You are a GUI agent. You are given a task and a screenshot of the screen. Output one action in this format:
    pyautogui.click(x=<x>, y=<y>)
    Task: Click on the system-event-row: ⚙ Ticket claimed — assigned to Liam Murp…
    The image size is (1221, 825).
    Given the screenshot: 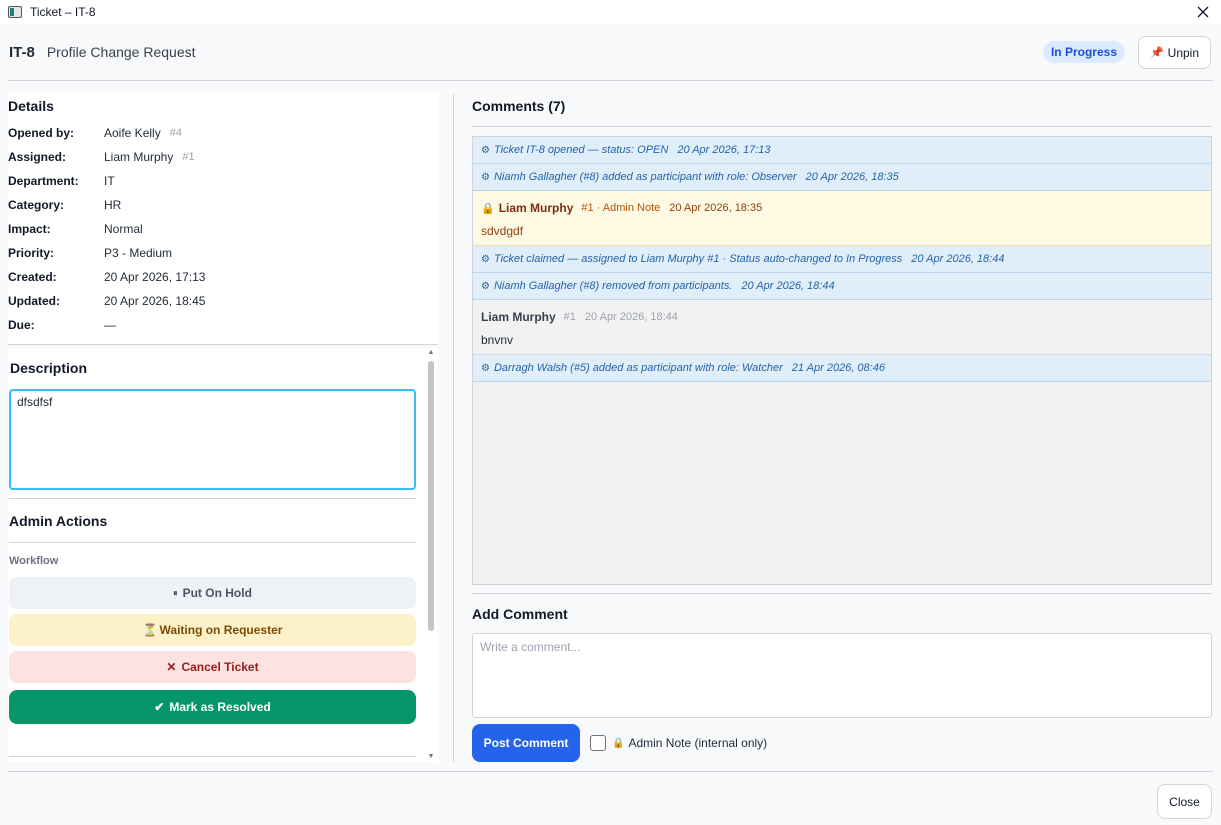 What is the action you would take?
    pyautogui.click(x=842, y=259)
    